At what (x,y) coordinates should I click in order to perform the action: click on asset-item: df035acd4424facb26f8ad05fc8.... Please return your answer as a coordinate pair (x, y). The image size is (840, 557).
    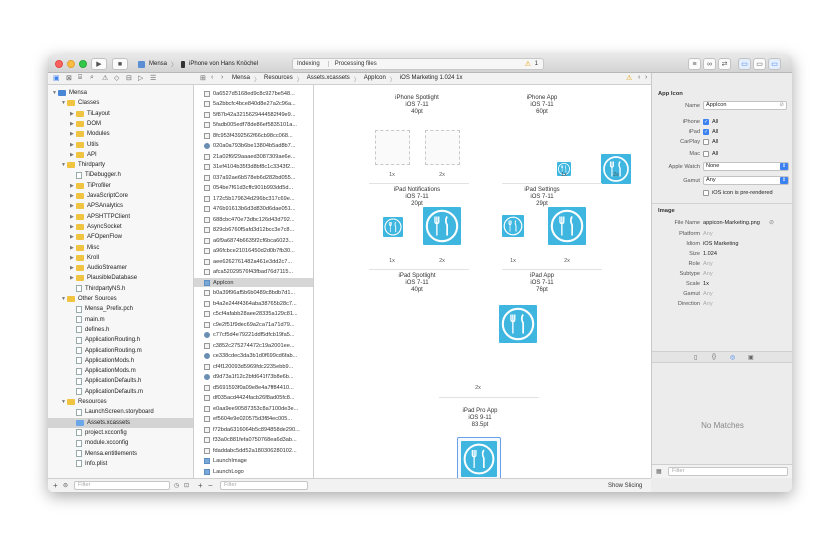
    Looking at the image, I should click on (253, 398).